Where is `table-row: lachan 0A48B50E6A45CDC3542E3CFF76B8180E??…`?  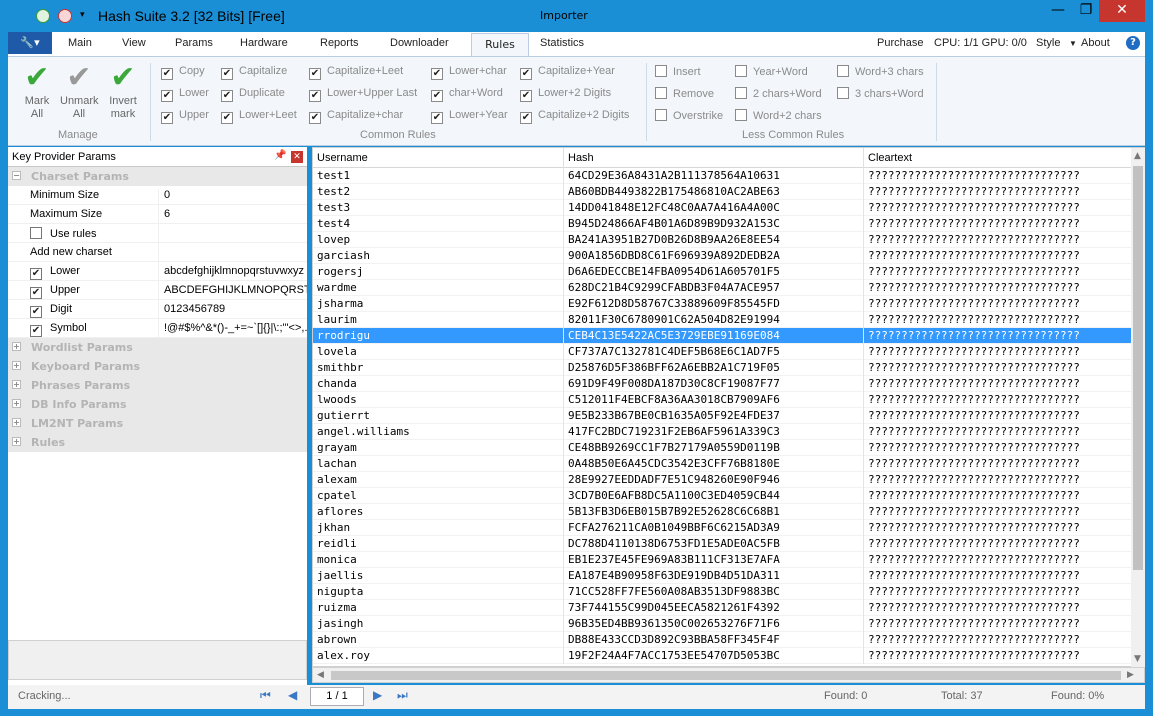 table-row: lachan 0A48B50E6A45CDC3542E3CFF76B8180E??… is located at coordinates (722, 464).